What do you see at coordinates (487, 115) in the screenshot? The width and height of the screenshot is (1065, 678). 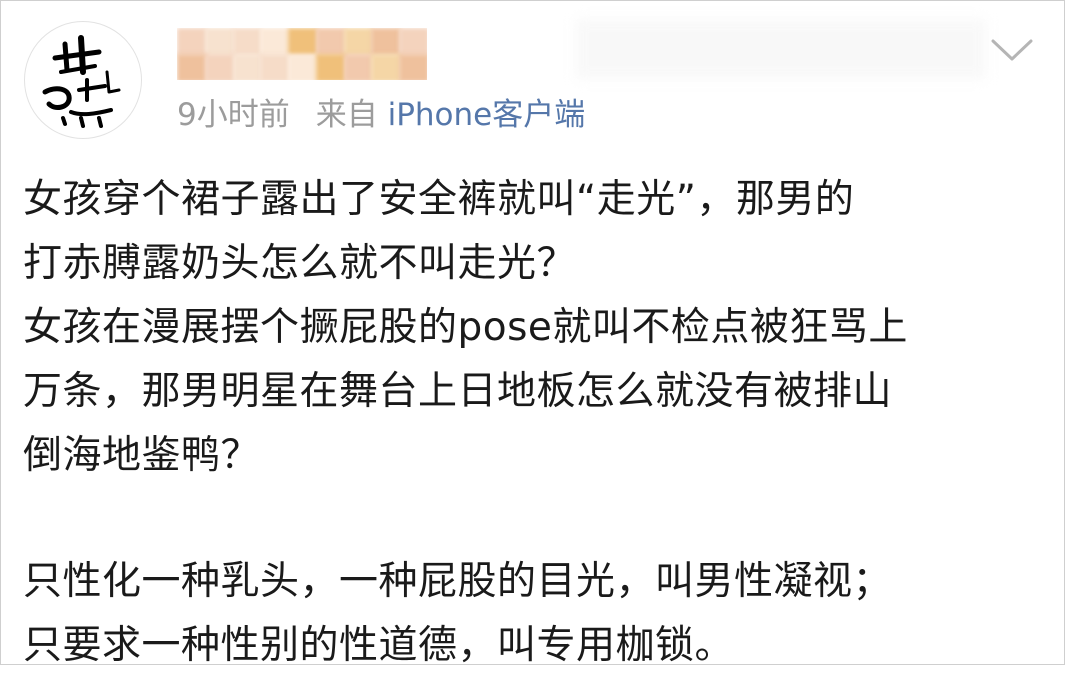 I see `source-link: iPhone客户端` at bounding box center [487, 115].